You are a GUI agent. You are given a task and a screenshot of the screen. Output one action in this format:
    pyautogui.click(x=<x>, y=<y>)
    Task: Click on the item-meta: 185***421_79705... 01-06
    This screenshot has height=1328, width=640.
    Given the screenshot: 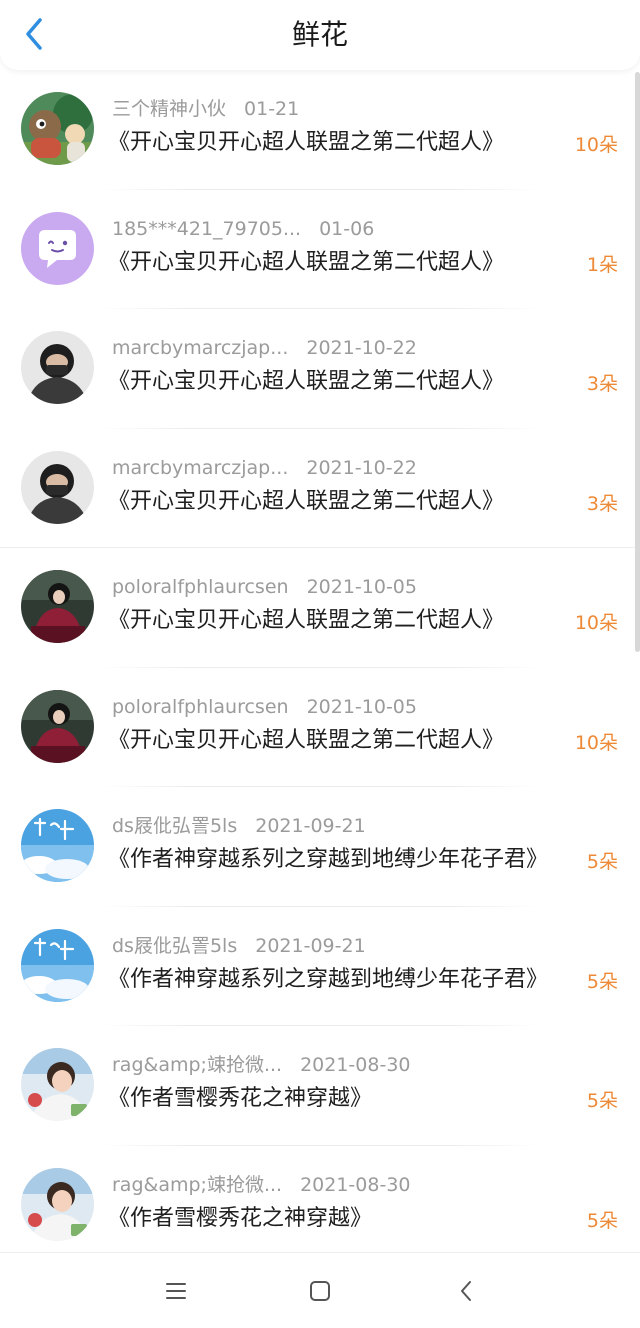 What is the action you would take?
    pyautogui.click(x=243, y=229)
    